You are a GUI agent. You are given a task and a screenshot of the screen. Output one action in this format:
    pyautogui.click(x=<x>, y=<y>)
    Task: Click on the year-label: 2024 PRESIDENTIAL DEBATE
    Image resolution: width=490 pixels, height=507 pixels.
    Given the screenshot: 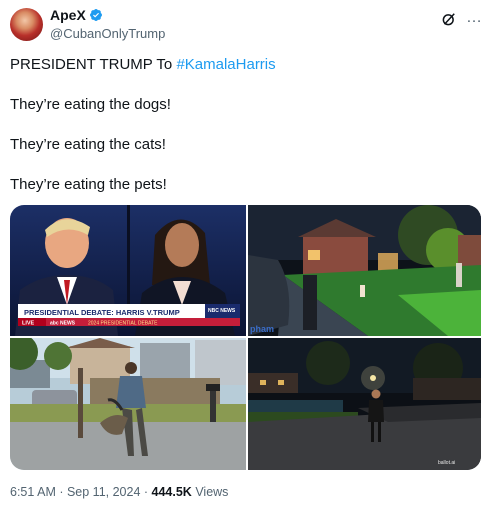 What is the action you would take?
    pyautogui.click(x=123, y=324)
    